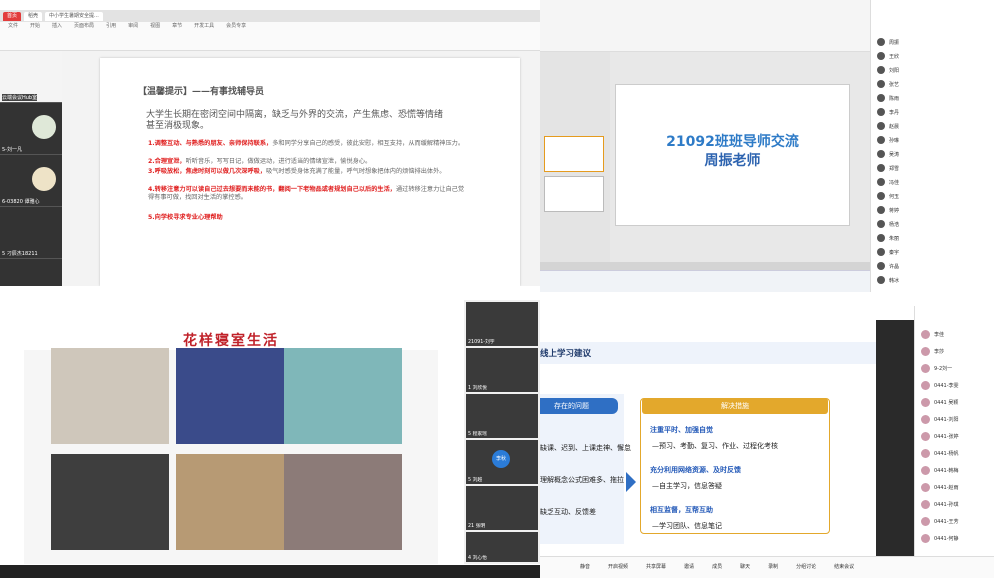  What do you see at coordinates (940, 538) in the screenshot?
I see `member-row: 0441-何静` at bounding box center [940, 538].